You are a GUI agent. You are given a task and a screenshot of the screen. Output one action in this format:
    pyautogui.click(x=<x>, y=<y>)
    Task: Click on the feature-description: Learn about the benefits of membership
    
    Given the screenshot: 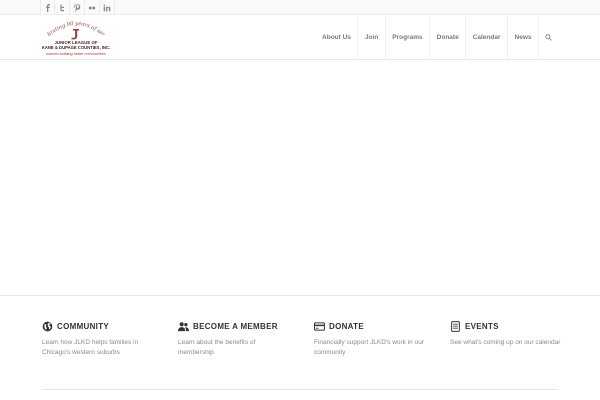 What is the action you would take?
    pyautogui.click(x=217, y=347)
    